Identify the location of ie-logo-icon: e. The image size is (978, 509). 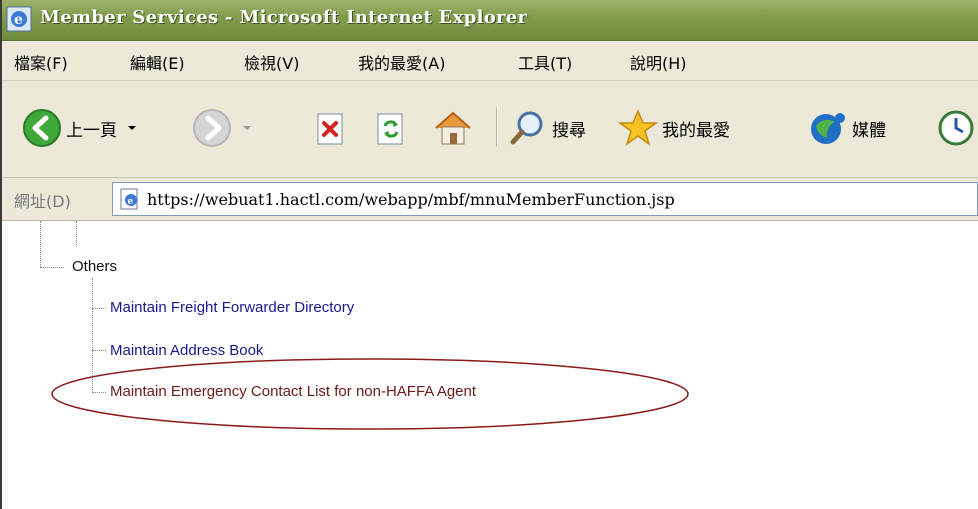
(19, 19).